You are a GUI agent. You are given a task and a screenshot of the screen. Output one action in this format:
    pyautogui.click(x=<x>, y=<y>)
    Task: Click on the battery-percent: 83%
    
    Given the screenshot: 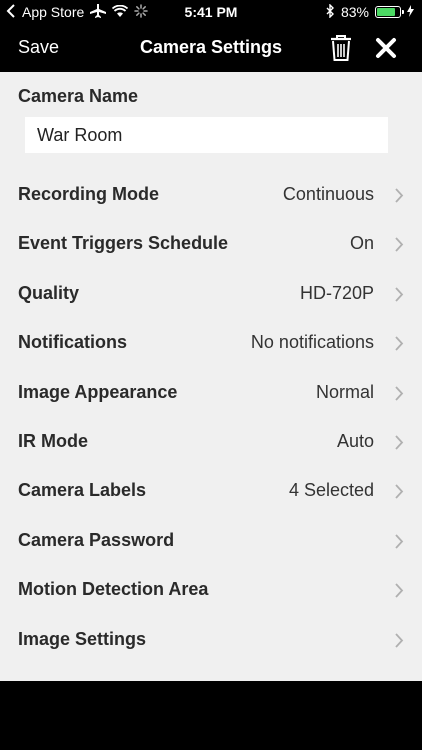 What is the action you would take?
    pyautogui.click(x=354, y=12)
    